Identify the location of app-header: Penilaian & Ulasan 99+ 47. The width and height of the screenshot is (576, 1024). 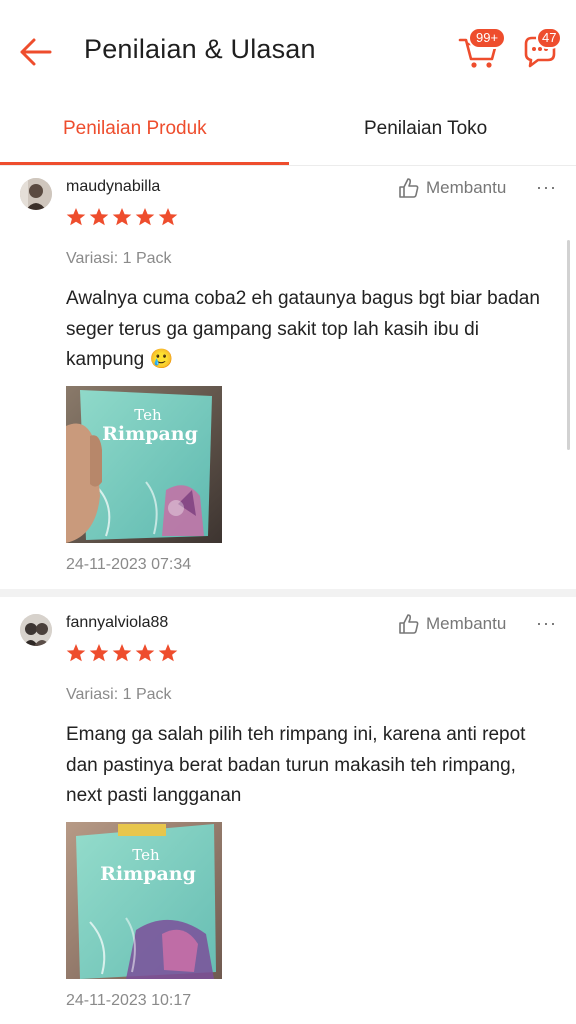
(288, 50).